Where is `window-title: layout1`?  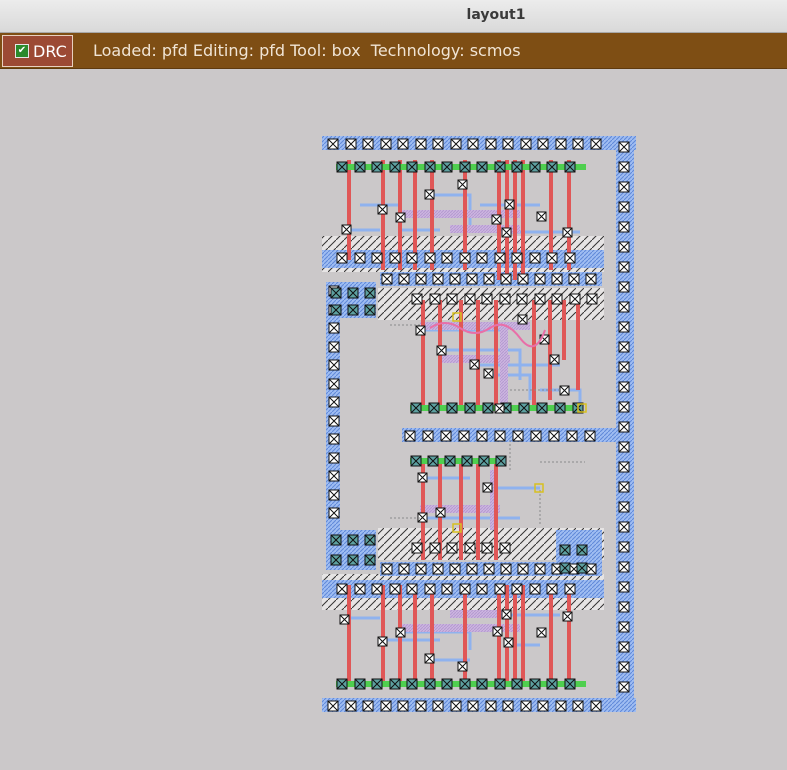
window-title: layout1 is located at coordinates (496, 15).